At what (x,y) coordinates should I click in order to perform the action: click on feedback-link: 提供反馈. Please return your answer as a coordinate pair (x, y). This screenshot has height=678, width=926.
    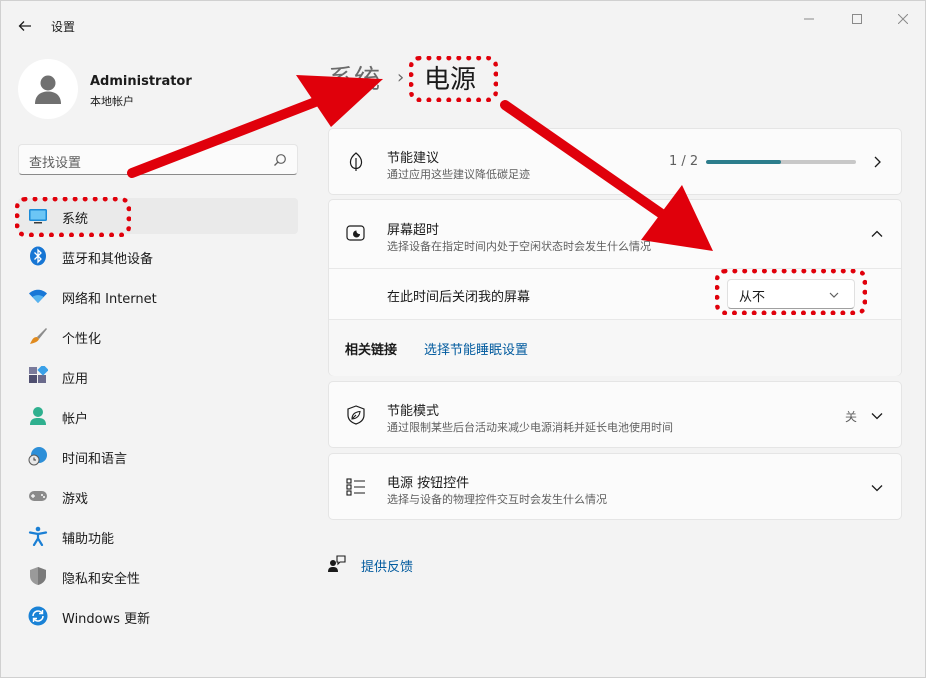
    Looking at the image, I should click on (387, 565).